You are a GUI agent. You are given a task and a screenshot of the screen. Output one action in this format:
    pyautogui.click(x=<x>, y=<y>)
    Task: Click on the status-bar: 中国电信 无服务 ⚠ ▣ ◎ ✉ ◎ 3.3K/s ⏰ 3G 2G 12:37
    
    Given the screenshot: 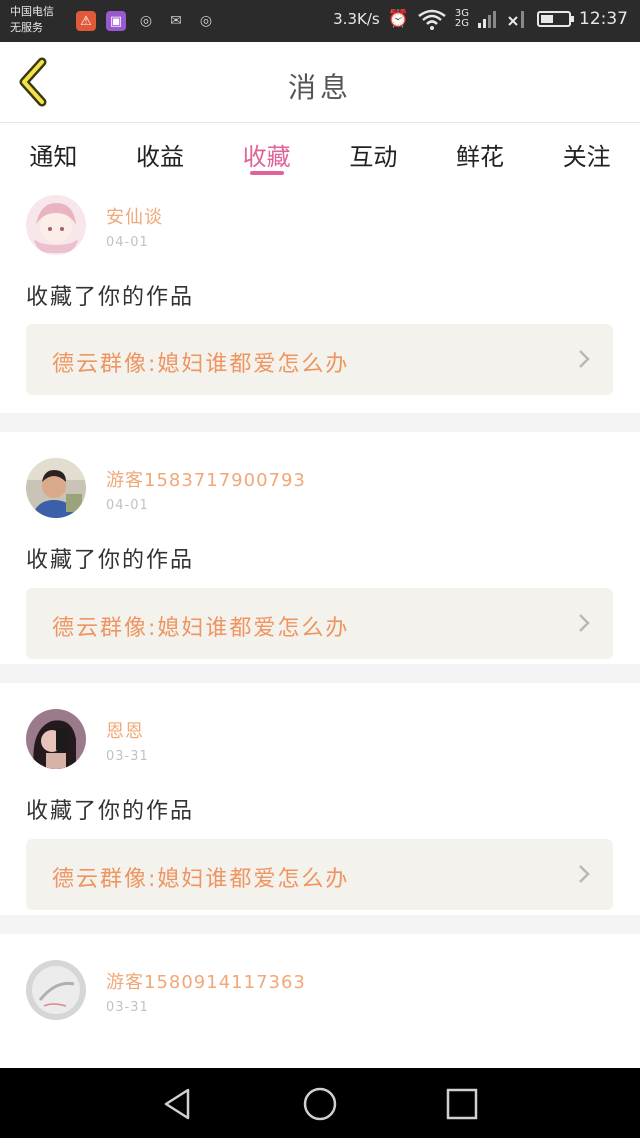 What is the action you would take?
    pyautogui.click(x=320, y=21)
    